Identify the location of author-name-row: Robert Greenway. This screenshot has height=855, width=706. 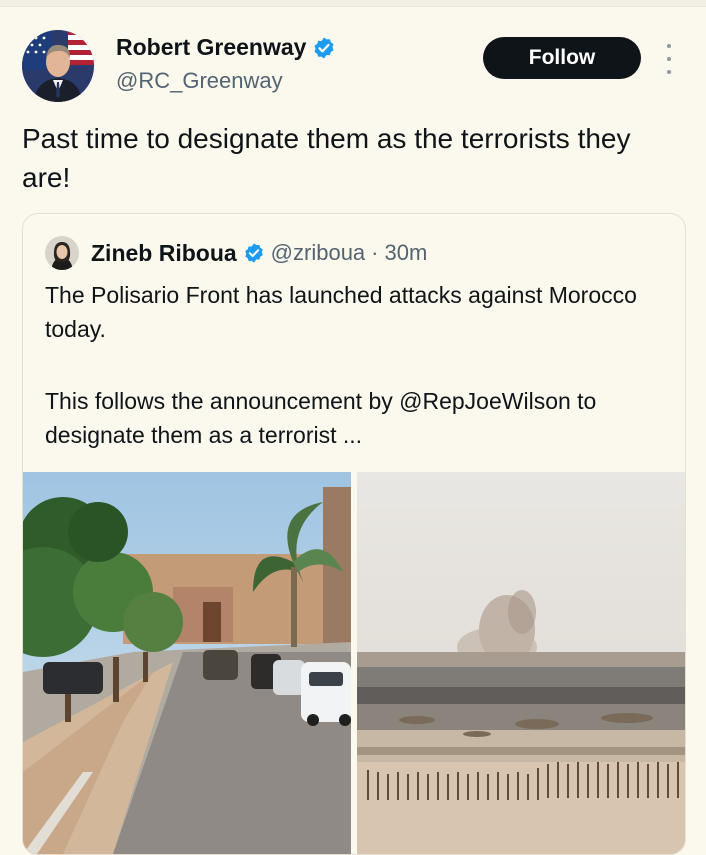
(226, 47).